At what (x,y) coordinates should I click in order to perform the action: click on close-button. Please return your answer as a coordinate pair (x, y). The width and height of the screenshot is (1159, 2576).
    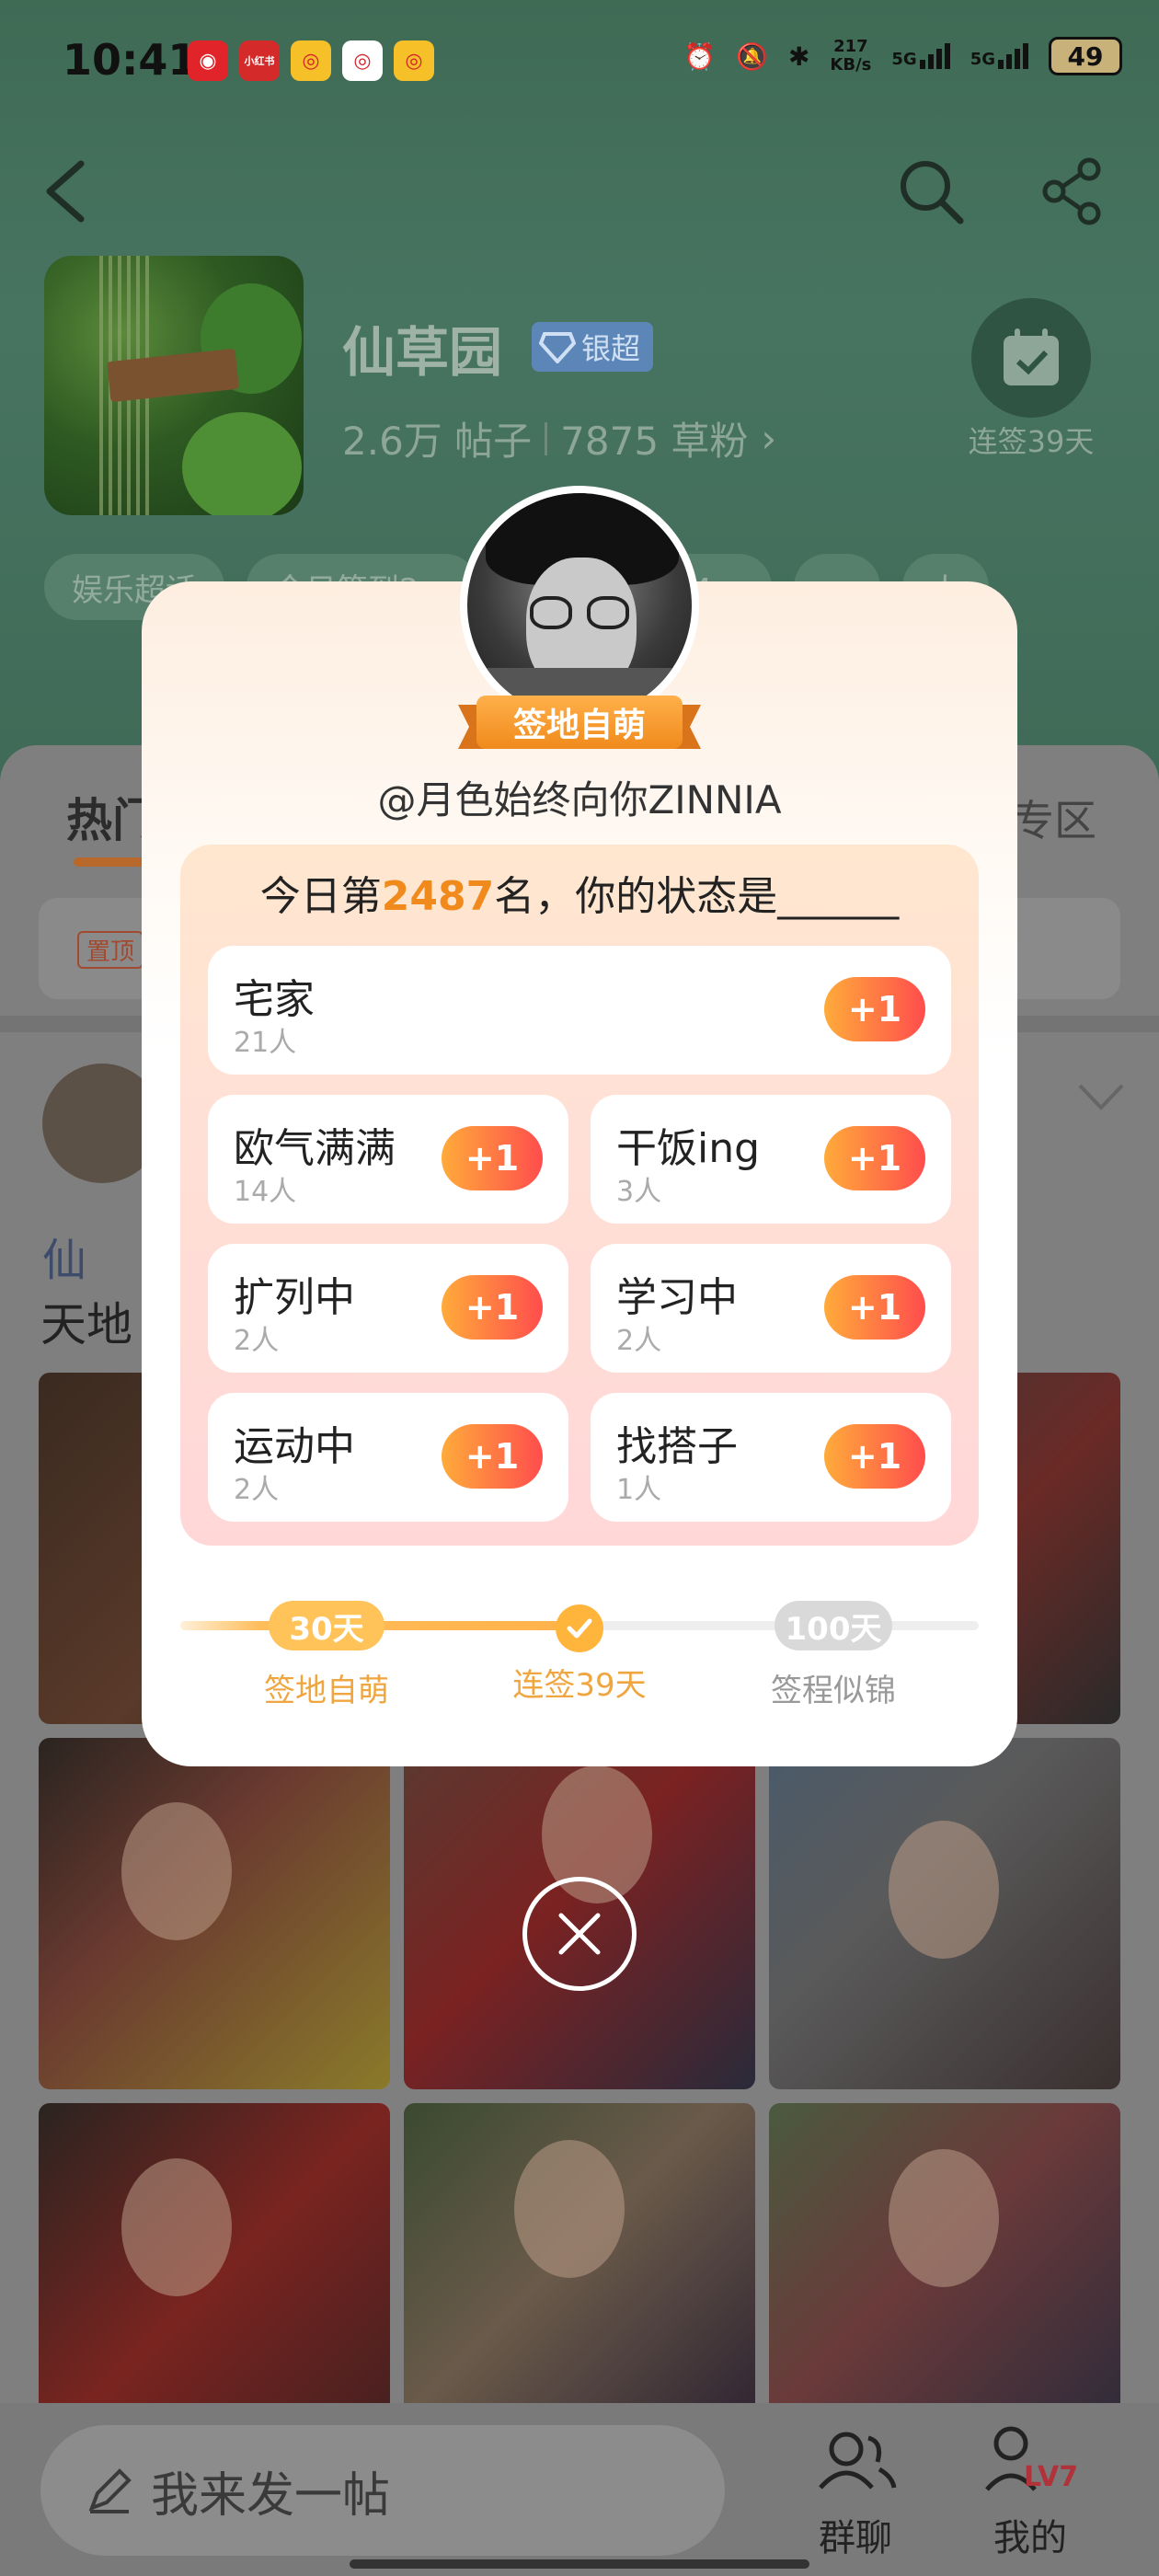
    Looking at the image, I should click on (579, 1934).